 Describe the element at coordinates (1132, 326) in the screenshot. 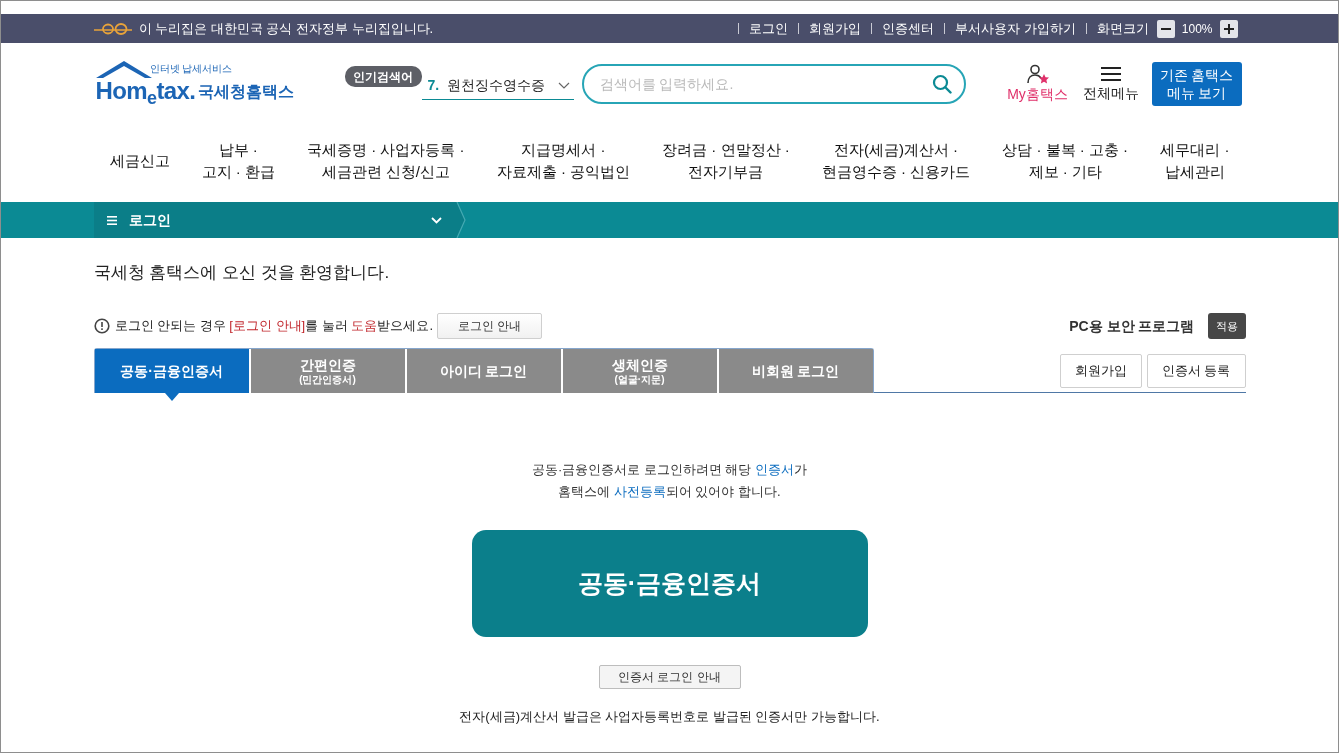

I see `security-program-label: PC용 보안 프로그램` at that location.